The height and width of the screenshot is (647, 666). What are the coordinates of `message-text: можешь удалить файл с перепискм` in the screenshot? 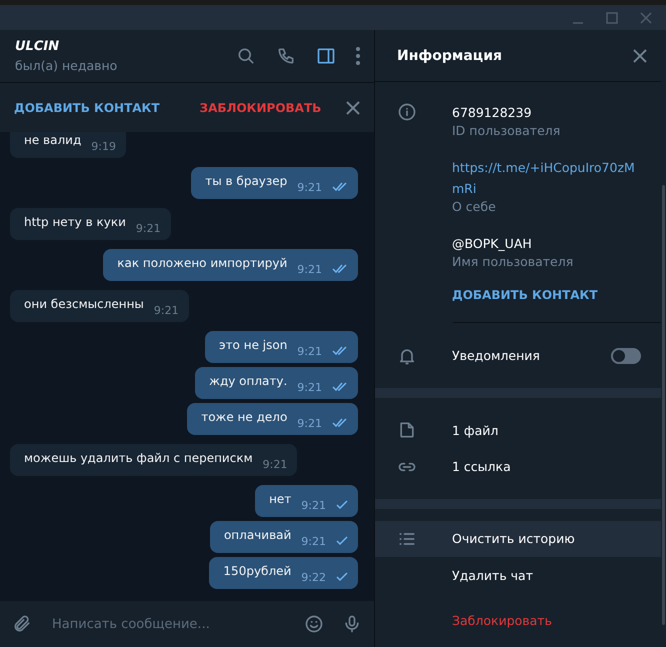 It's located at (138, 458).